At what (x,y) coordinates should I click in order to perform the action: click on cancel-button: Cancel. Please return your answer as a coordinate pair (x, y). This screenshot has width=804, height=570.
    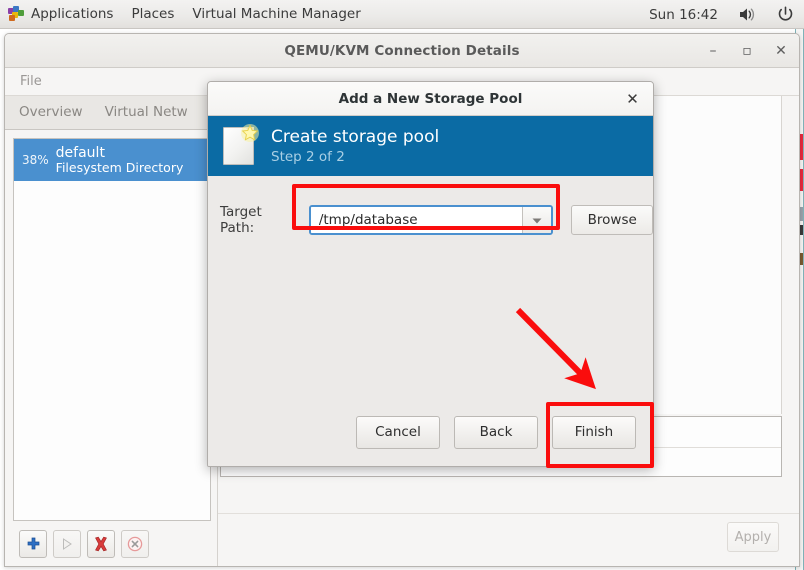
    Looking at the image, I should click on (398, 432).